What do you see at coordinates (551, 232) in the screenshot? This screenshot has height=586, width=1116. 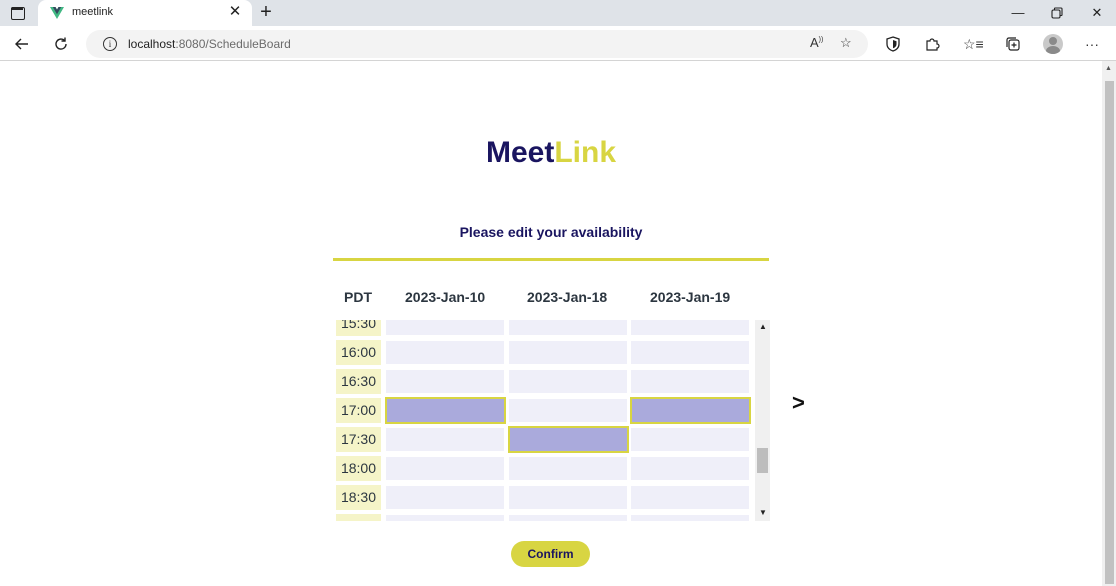 I see `page-subtitle: Please edit your availability` at bounding box center [551, 232].